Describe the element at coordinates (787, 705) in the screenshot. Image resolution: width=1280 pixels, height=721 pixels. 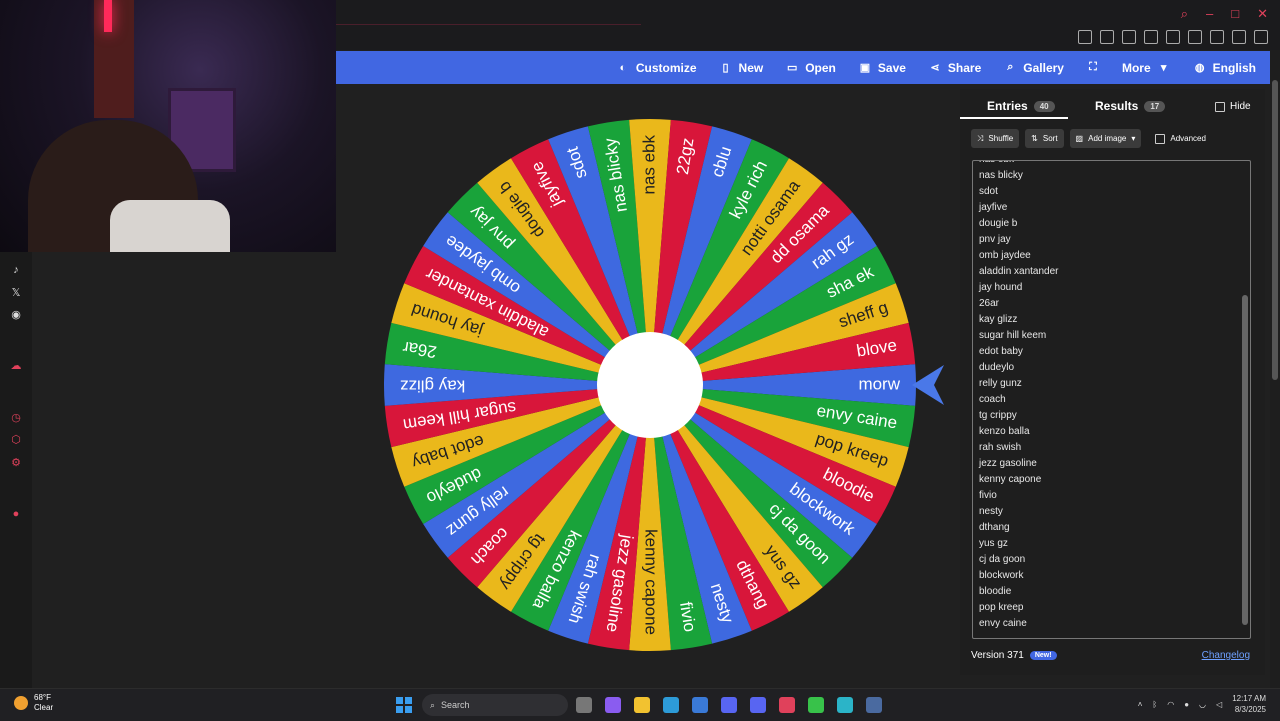
I see `opera-gx-icon` at that location.